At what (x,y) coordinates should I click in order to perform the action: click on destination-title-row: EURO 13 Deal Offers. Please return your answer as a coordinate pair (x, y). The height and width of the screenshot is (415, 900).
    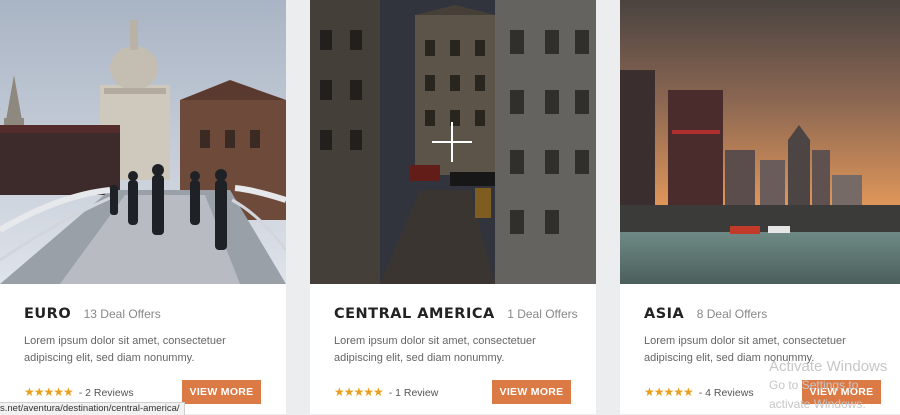
    Looking at the image, I should click on (92, 314).